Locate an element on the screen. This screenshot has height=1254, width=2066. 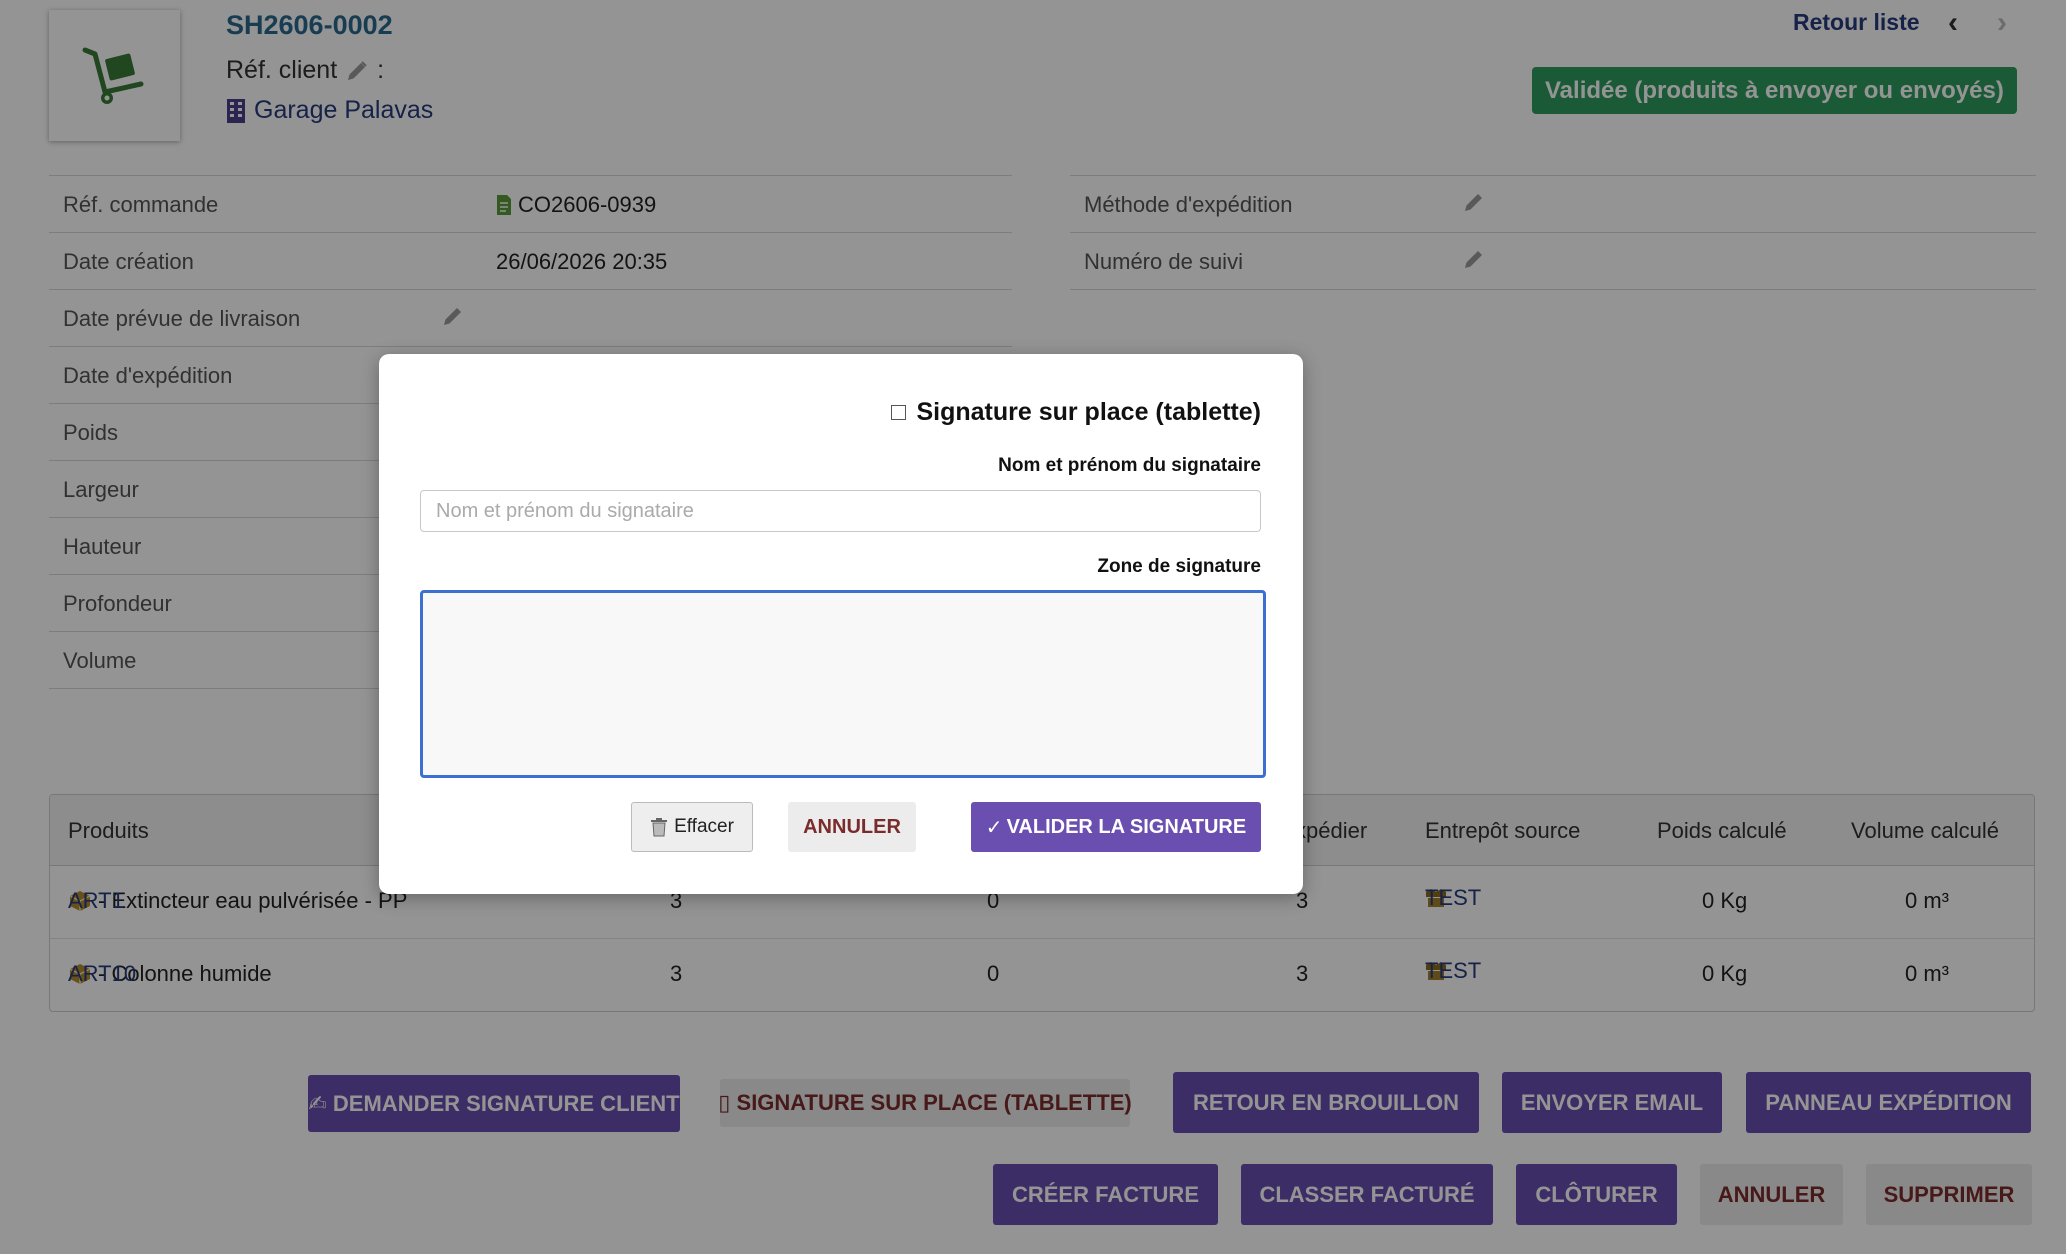
signer-name-label: Nom et prénom du signataire is located at coordinates (1129, 465).